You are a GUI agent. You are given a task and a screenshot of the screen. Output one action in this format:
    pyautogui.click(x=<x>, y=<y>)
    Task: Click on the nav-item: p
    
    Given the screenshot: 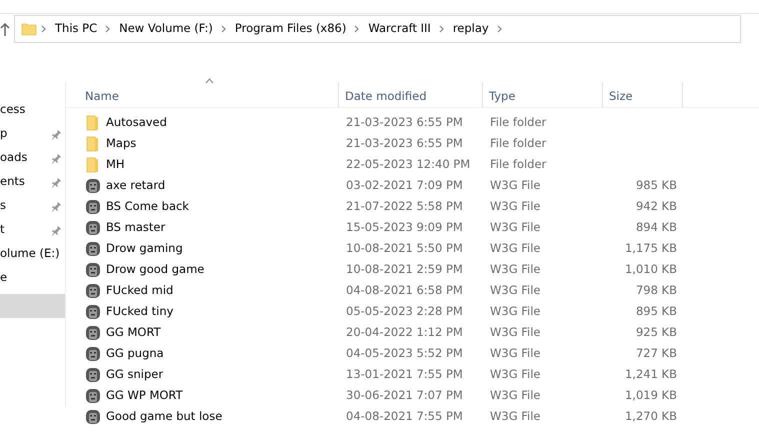 What is the action you would take?
    pyautogui.click(x=4, y=134)
    